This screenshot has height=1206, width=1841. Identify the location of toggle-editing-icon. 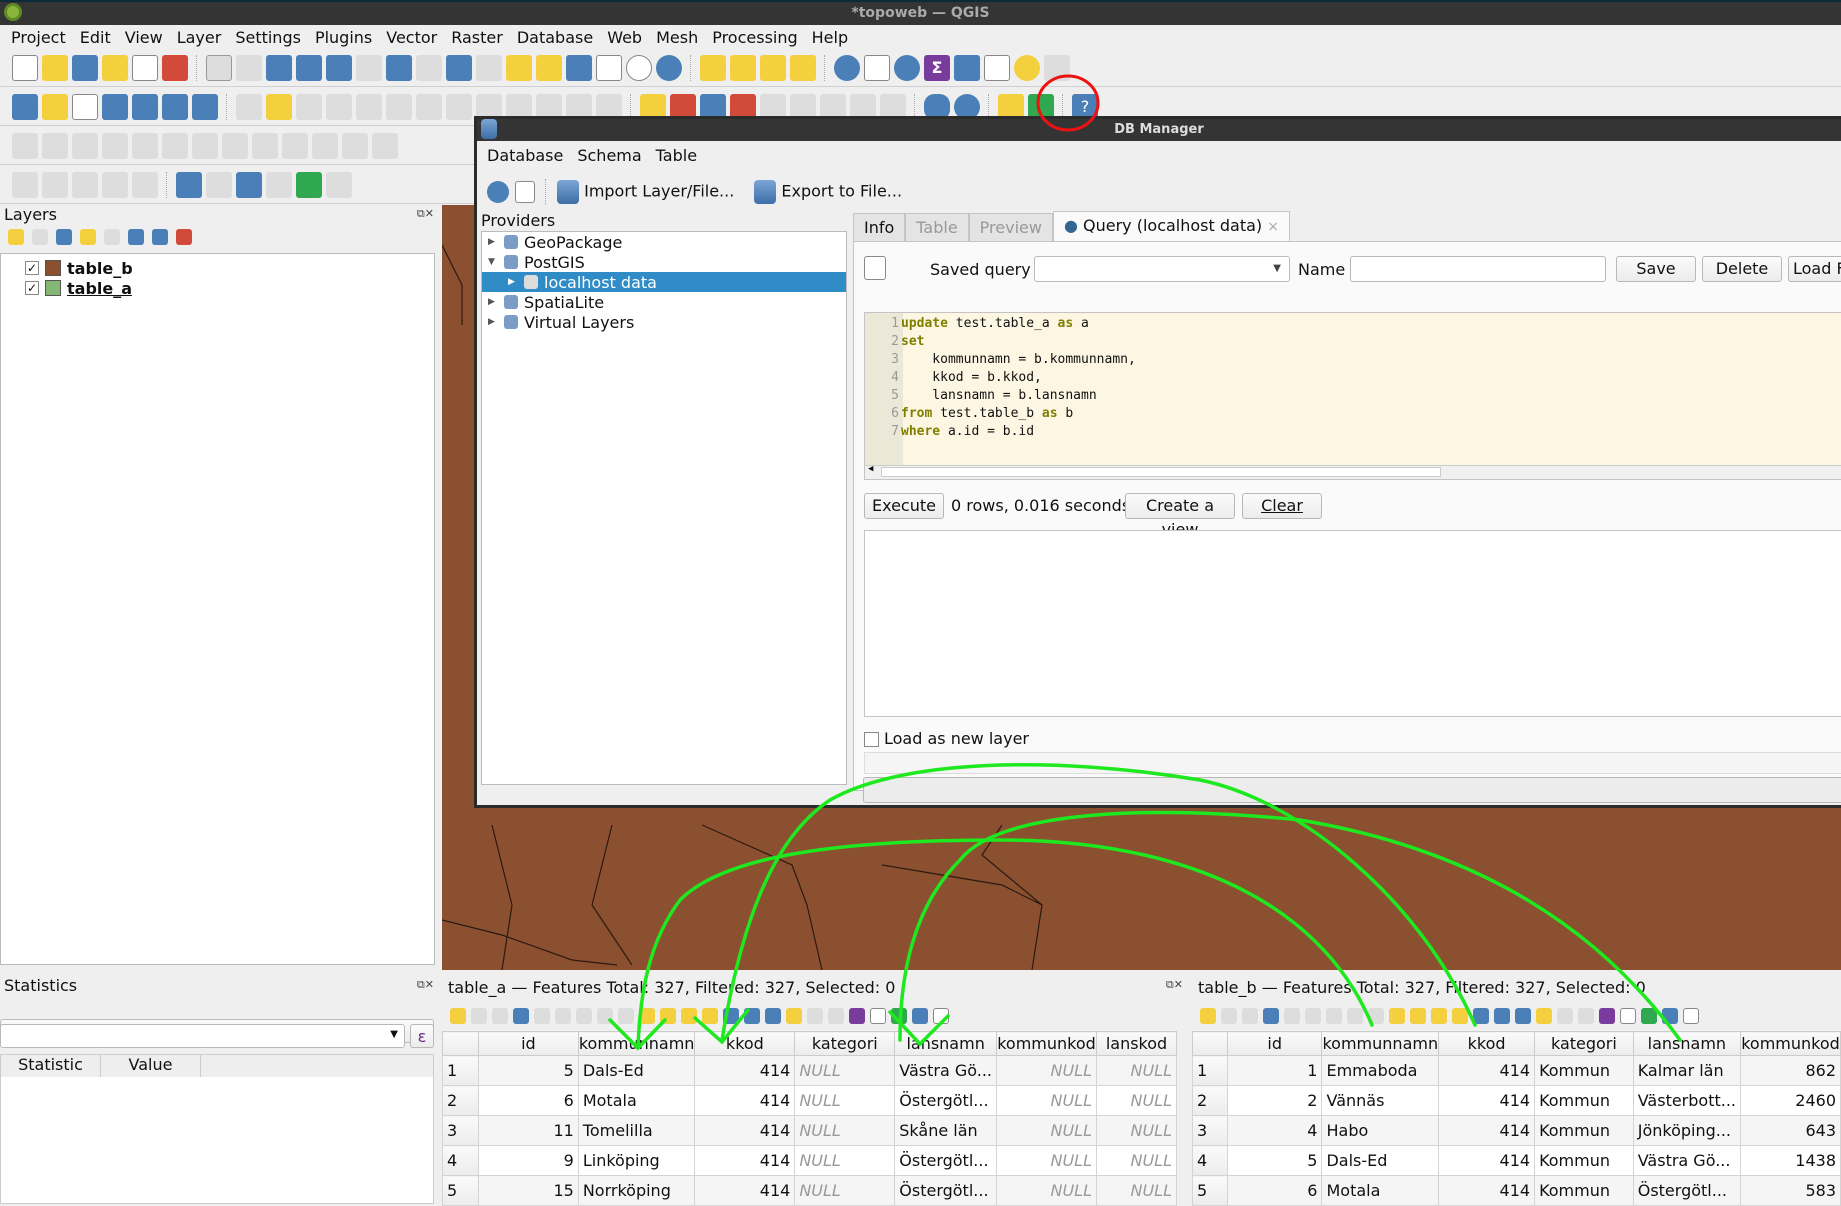
(458, 1016).